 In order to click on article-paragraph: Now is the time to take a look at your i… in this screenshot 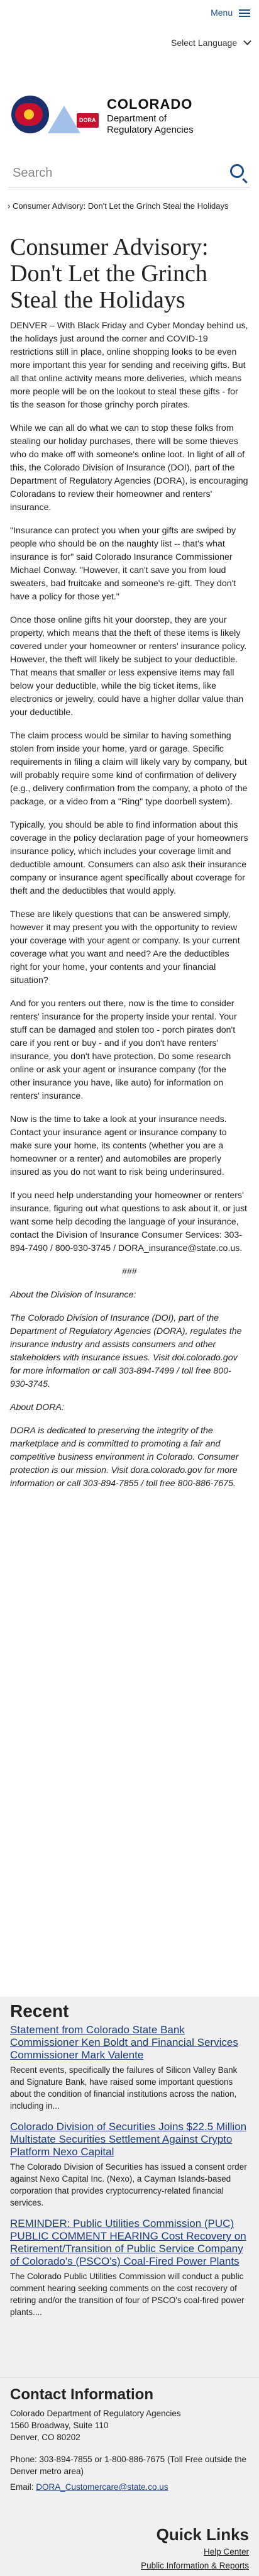, I will do `click(119, 1145)`.